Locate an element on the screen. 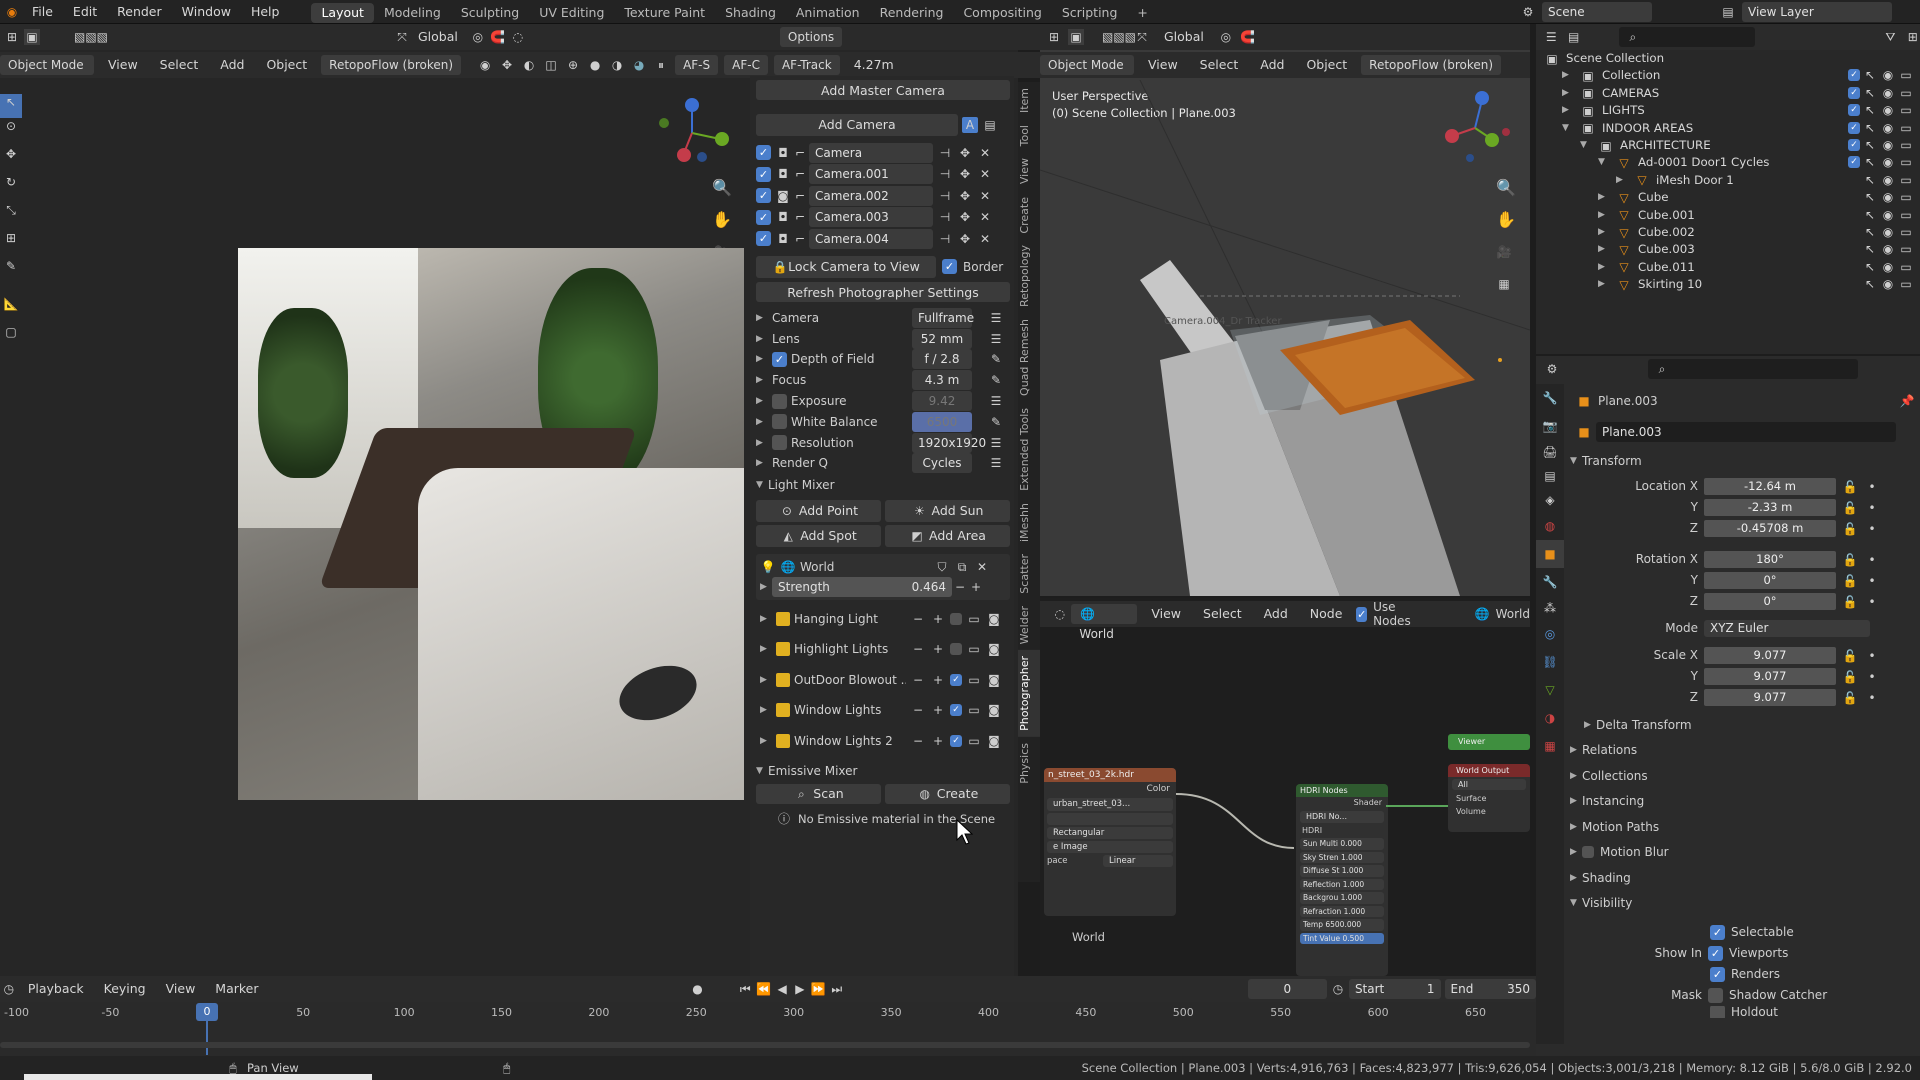 Image resolution: width=1920 pixels, height=1080 pixels. scene-tab-icon: ◈ is located at coordinates (1550, 500).